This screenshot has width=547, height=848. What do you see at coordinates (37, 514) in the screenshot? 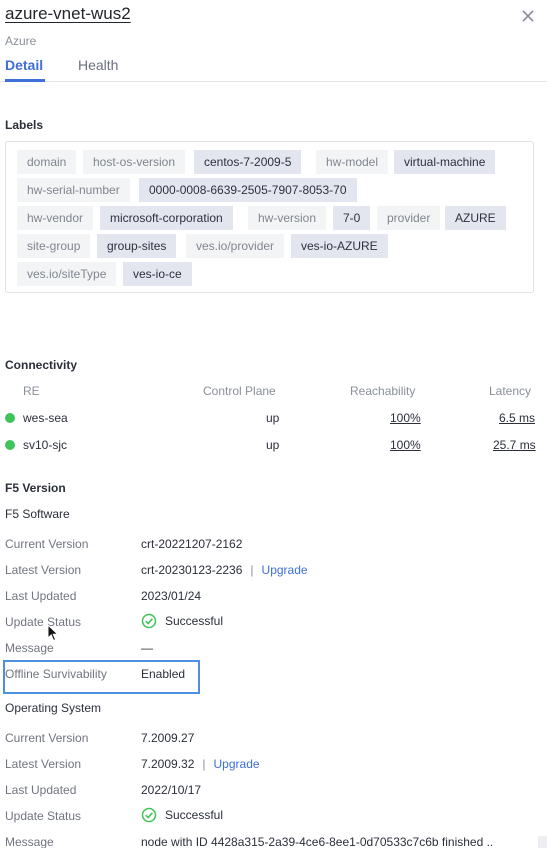
I see `f5-software-title: F5 Software` at bounding box center [37, 514].